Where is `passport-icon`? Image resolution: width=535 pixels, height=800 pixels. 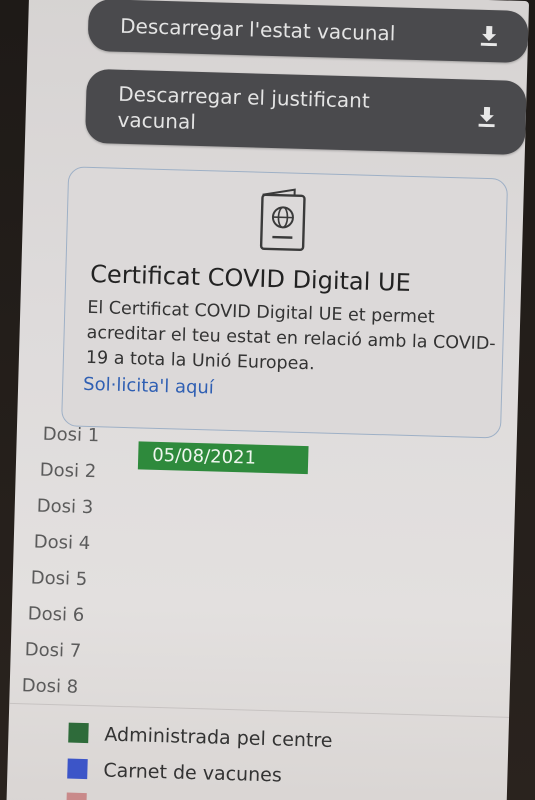
passport-icon is located at coordinates (282, 220).